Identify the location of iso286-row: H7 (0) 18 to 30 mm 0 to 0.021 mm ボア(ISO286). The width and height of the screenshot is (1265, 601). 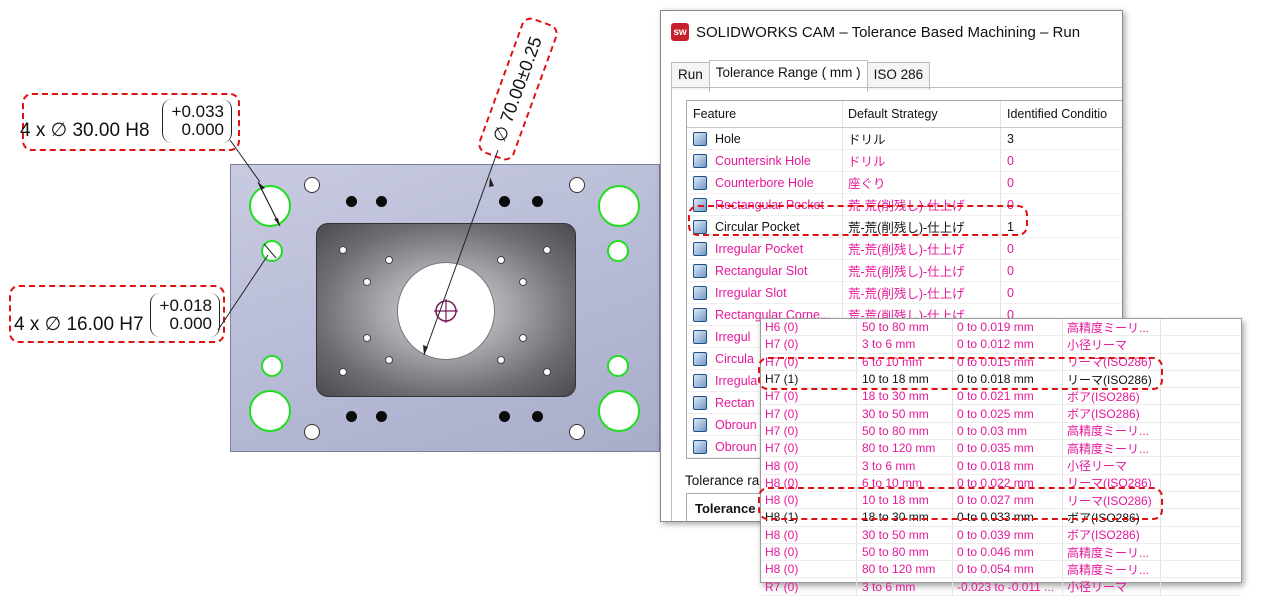
(1001, 397).